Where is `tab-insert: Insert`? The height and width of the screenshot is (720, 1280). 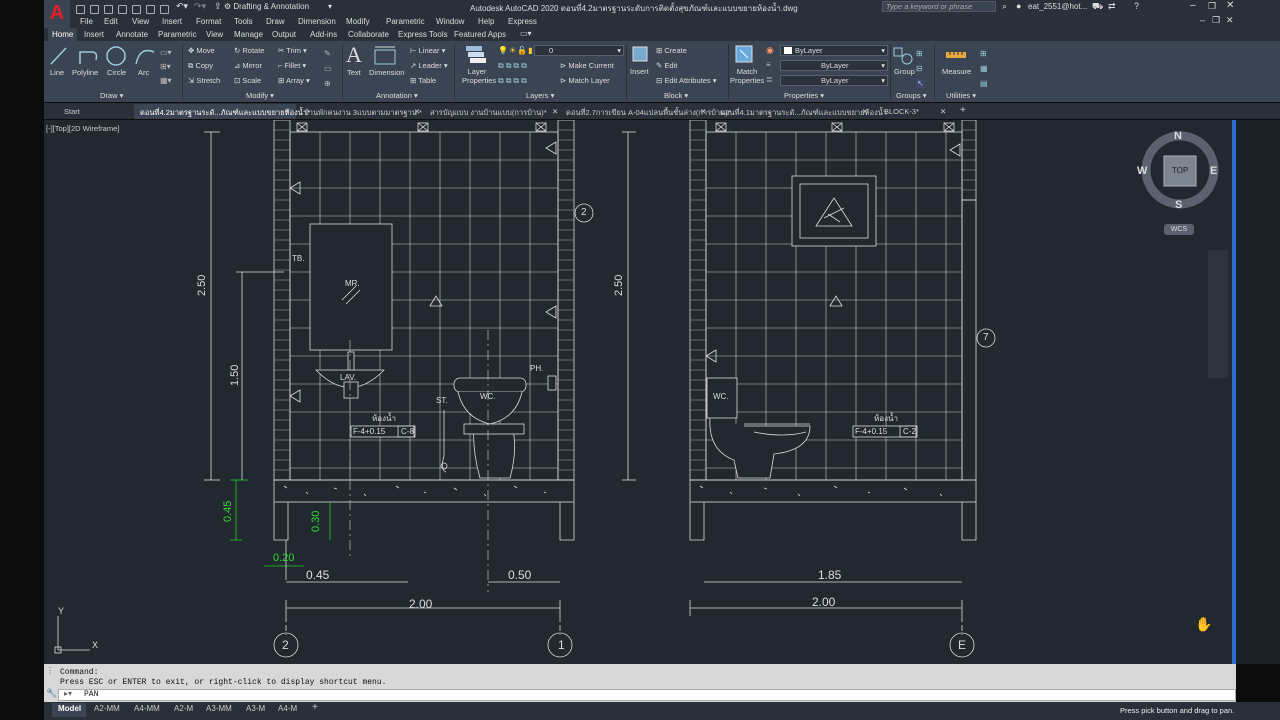
tab-insert: Insert is located at coordinates (94, 34).